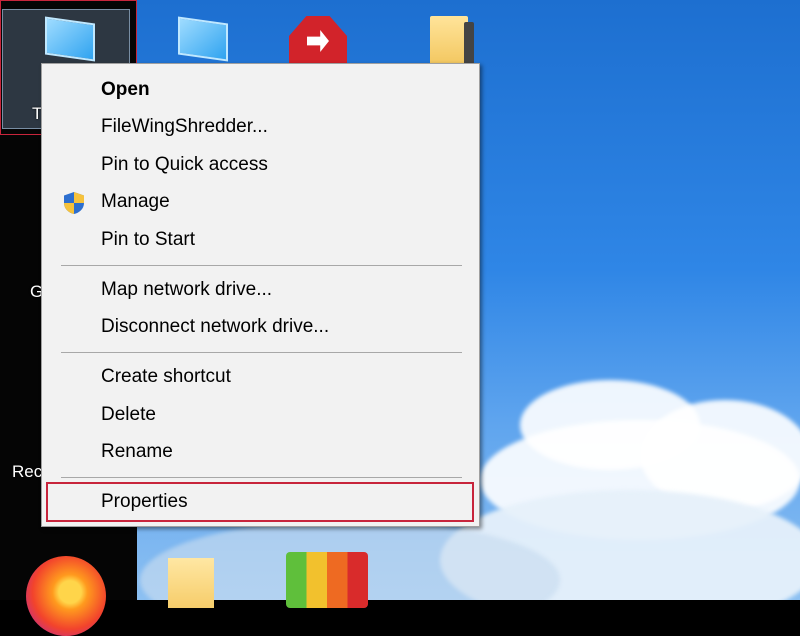 The image size is (800, 636). Describe the element at coordinates (260, 502) in the screenshot. I see `menu-item-properties: Properties` at that location.